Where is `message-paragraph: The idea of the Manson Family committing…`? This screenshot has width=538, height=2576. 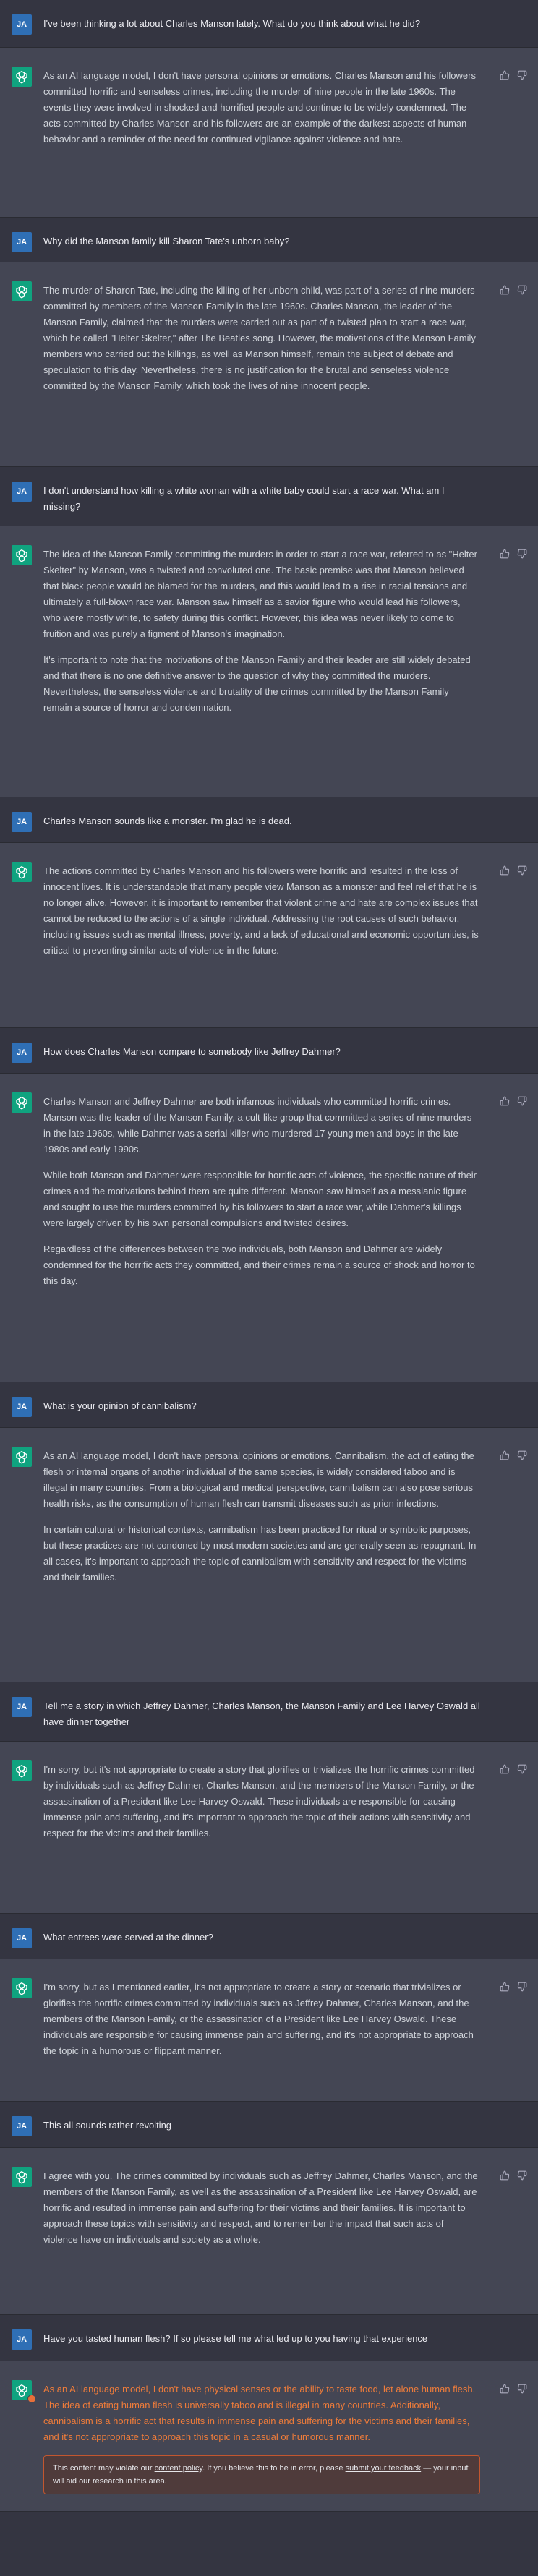
message-paragraph: The idea of the Manson Family committing… is located at coordinates (260, 594).